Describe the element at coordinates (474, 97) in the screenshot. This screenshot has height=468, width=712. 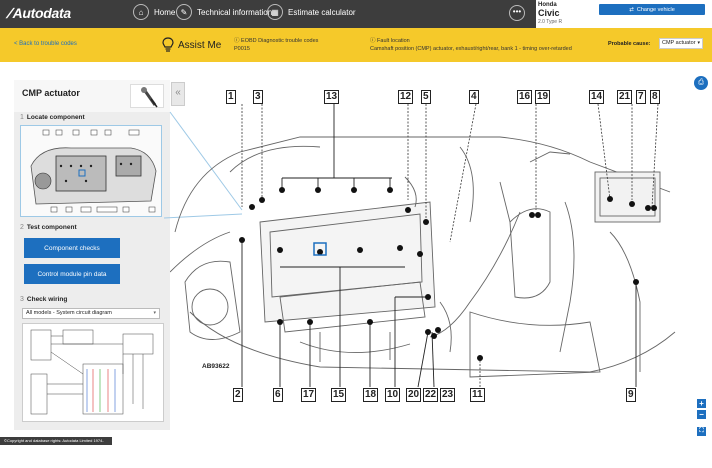
I see `callout-4: 4` at that location.